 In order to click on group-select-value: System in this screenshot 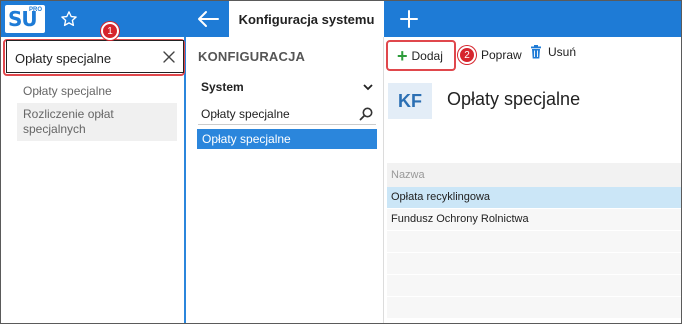, I will do `click(222, 87)`.